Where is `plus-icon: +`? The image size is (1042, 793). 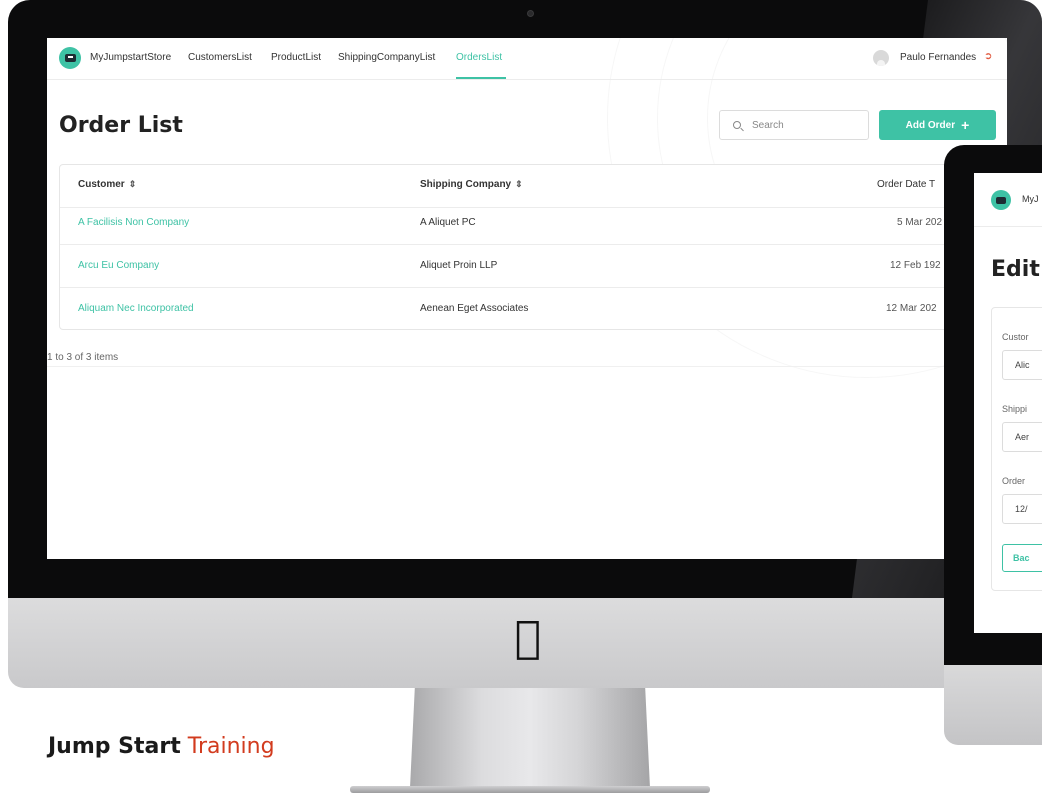
plus-icon: + is located at coordinates (965, 125).